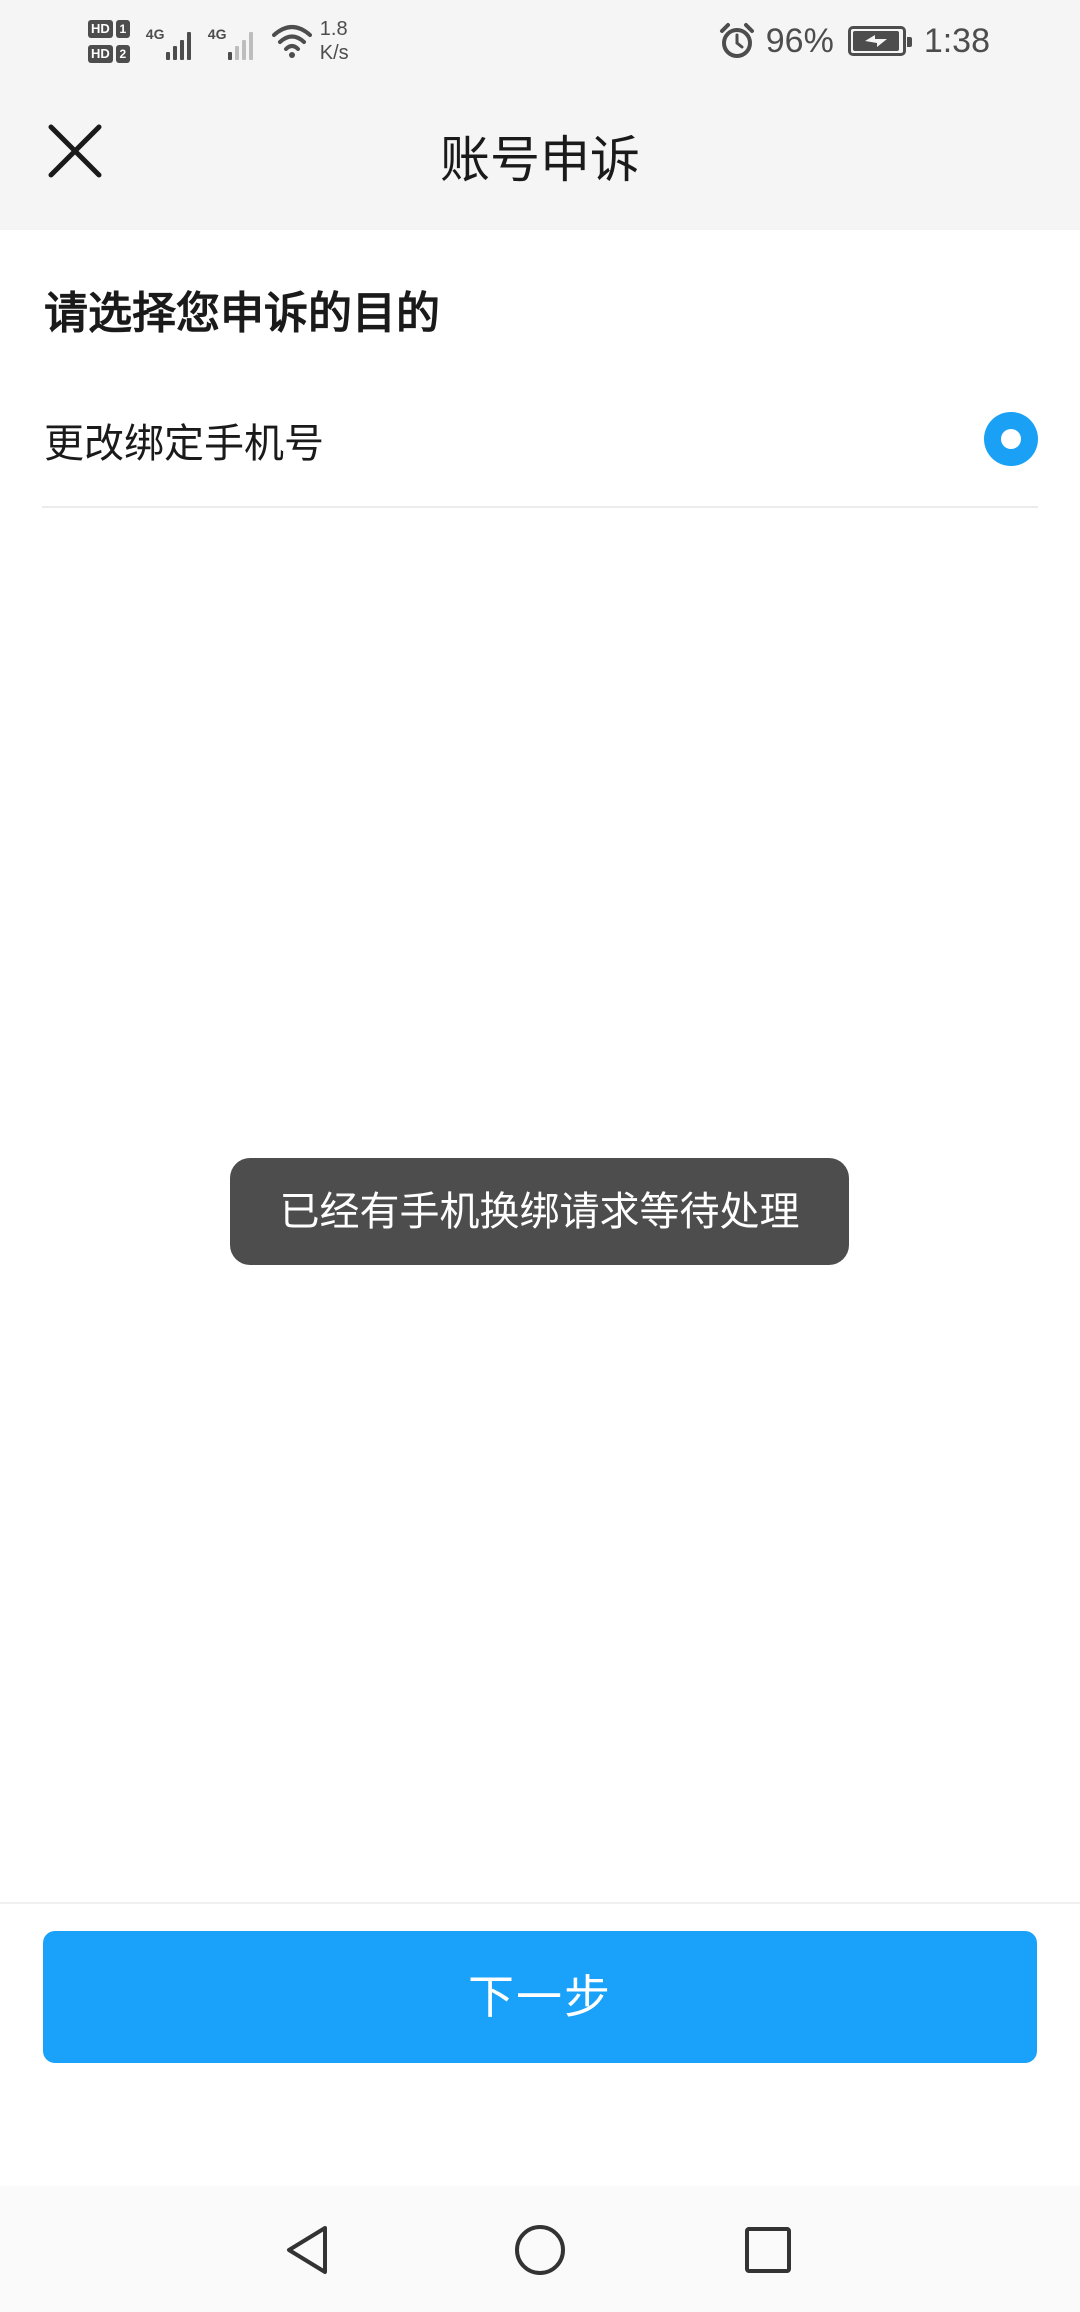 Image resolution: width=1080 pixels, height=2312 pixels. What do you see at coordinates (540, 1903) in the screenshot?
I see `divider` at bounding box center [540, 1903].